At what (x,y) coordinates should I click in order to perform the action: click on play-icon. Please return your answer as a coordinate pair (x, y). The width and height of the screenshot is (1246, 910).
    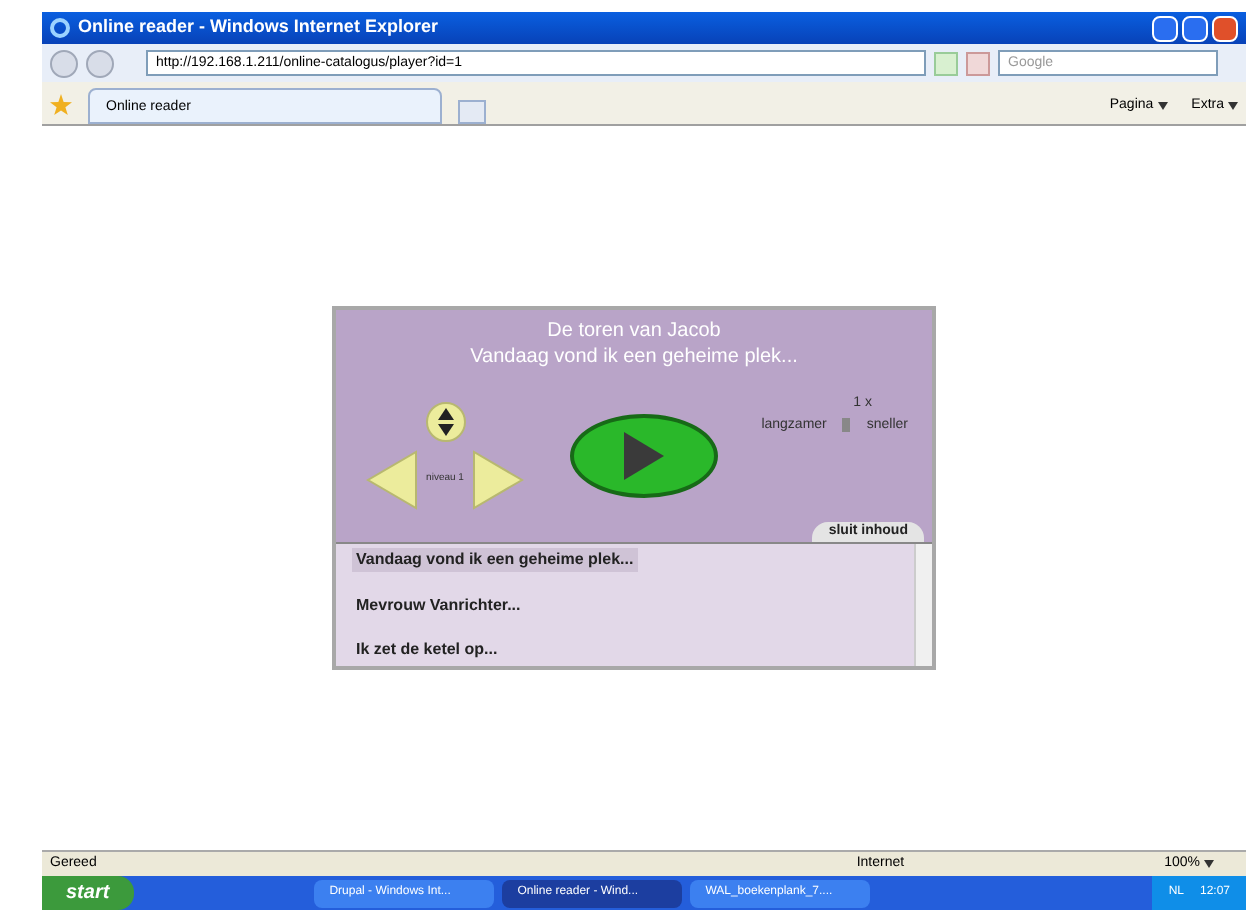
    Looking at the image, I should click on (644, 456).